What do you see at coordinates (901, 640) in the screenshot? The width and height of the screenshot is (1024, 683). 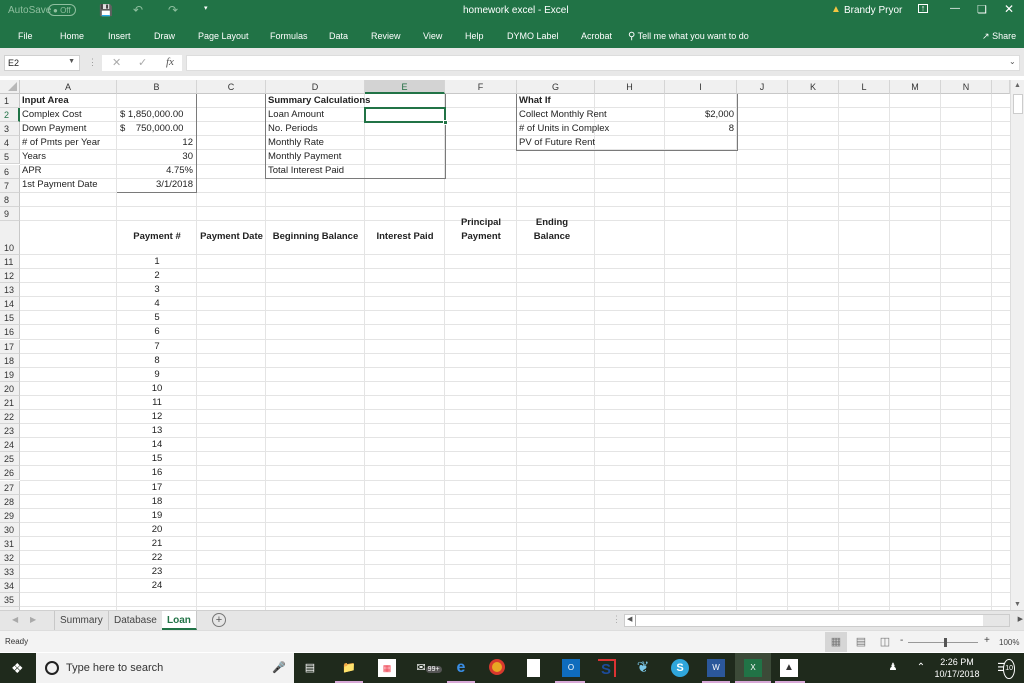 I see `zoom-out-icon: -` at bounding box center [901, 640].